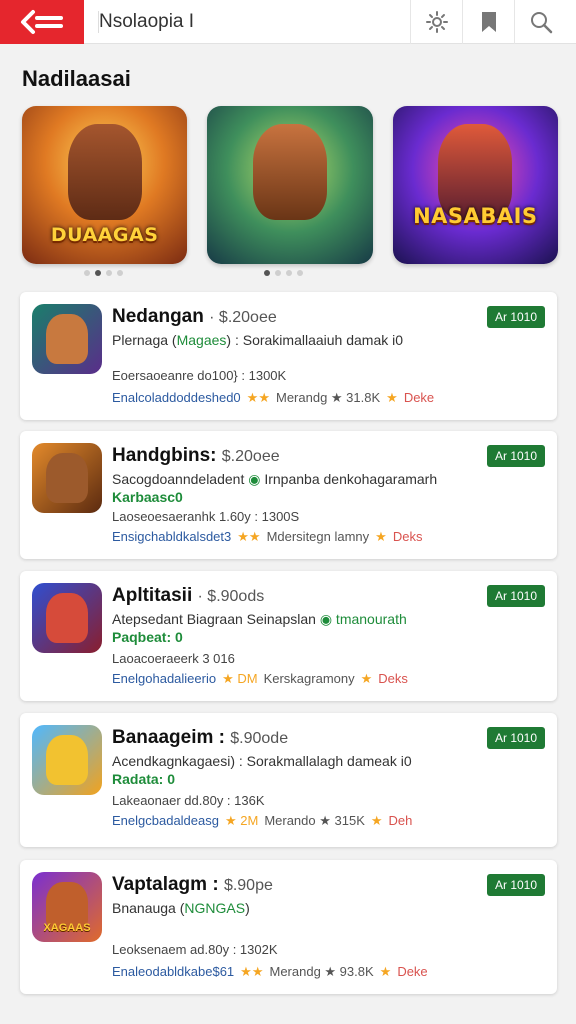 Image resolution: width=576 pixels, height=1024 pixels. Describe the element at coordinates (180, 479) in the screenshot. I see `desc-text: Sacogdoanndeladent` at that location.